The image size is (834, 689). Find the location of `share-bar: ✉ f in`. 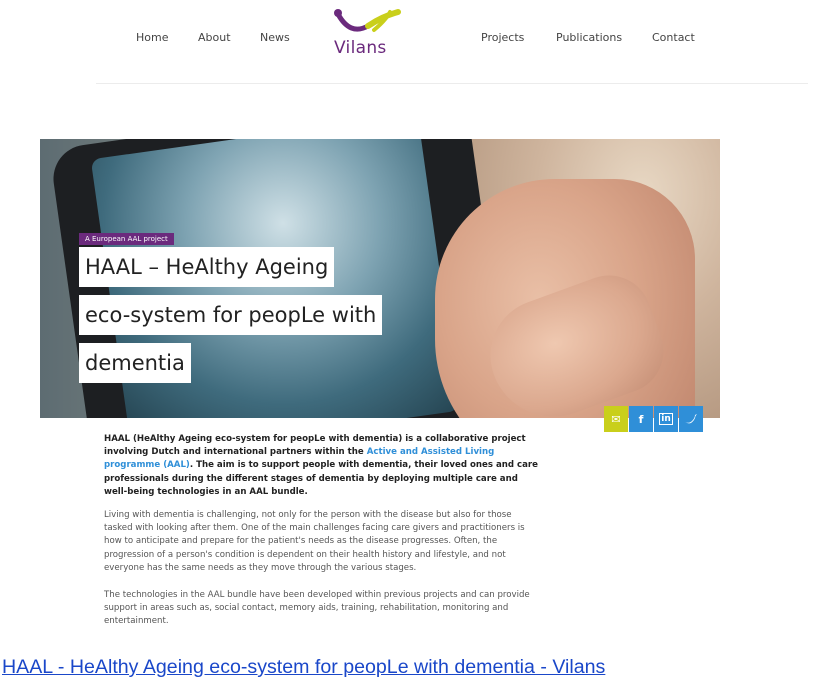

share-bar: ✉ f in is located at coordinates (654, 419).